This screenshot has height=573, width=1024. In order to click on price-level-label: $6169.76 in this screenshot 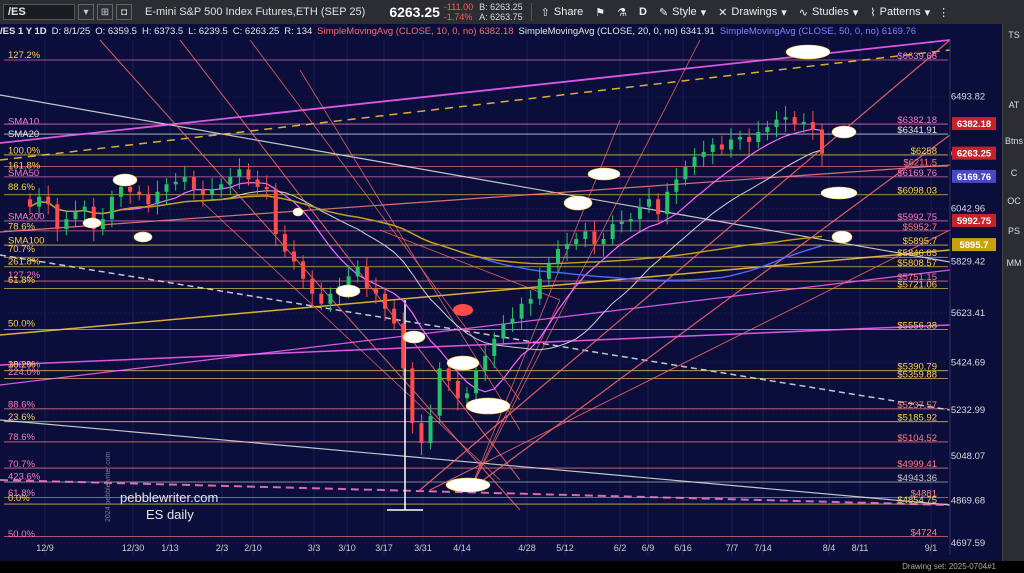, I will do `click(917, 173)`.